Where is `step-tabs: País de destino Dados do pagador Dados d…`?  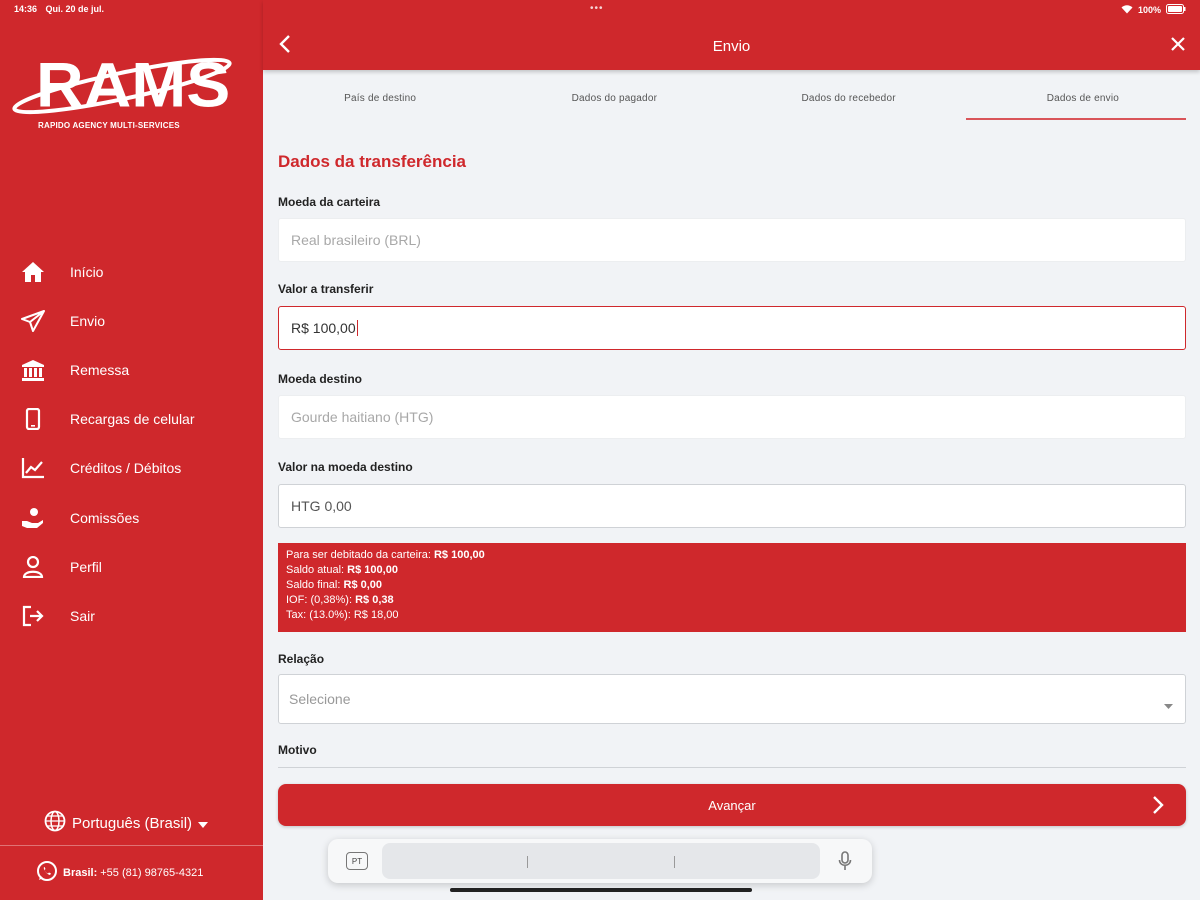 step-tabs: País de destino Dados do pagador Dados d… is located at coordinates (731, 96).